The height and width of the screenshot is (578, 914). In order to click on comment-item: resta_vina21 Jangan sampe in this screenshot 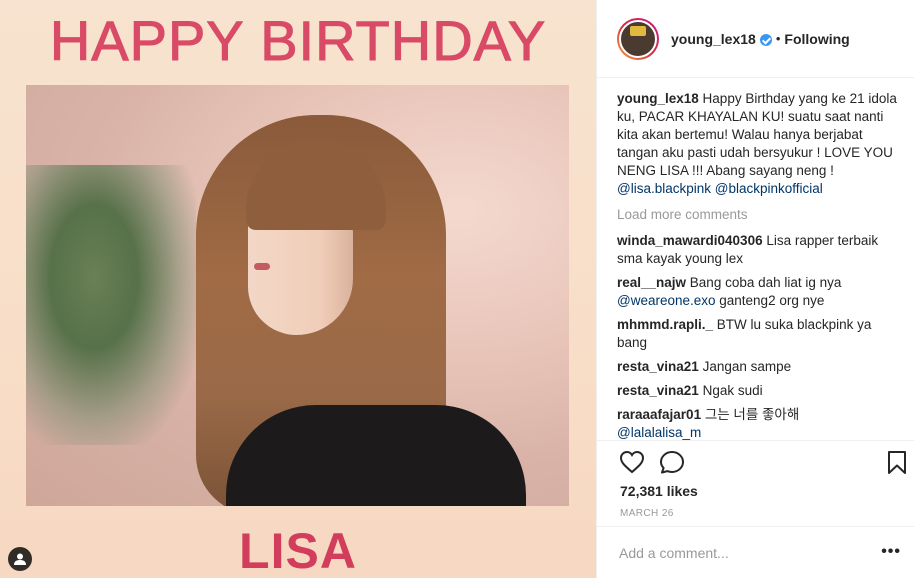, I will do `click(757, 367)`.